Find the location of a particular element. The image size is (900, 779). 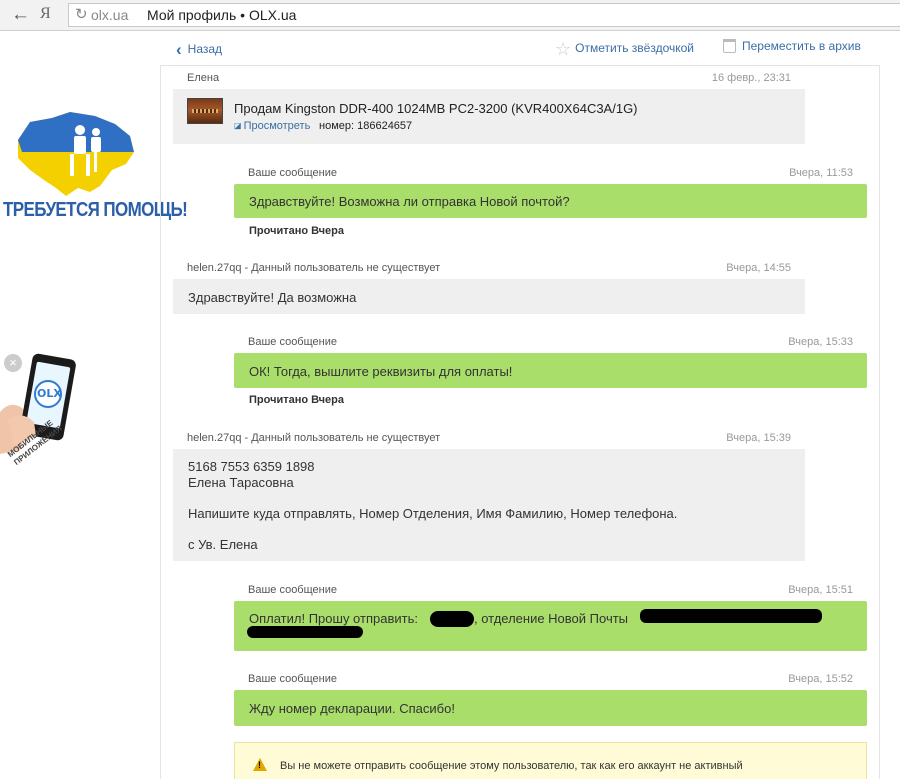

message-time: Вчера, 11:53 is located at coordinates (821, 173).